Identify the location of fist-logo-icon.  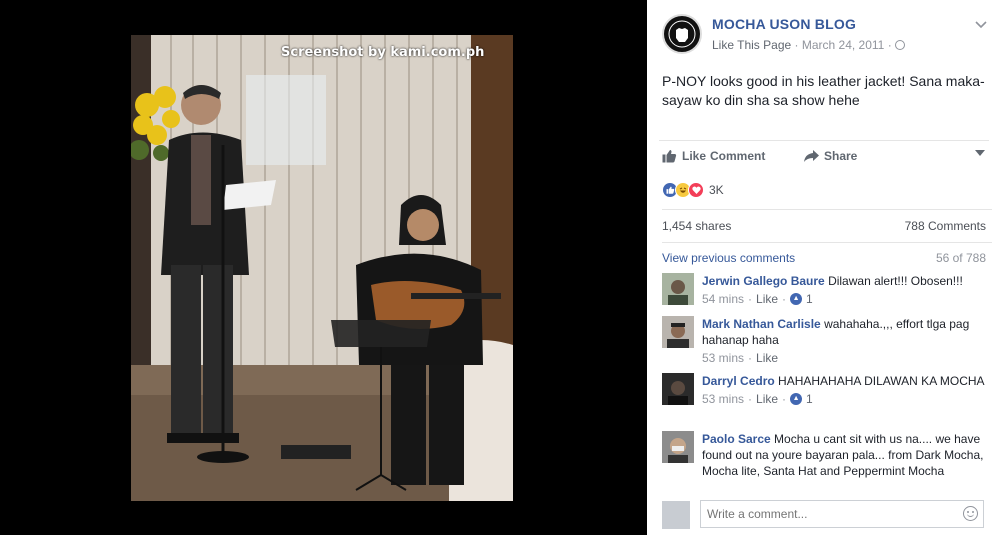
(682, 34).